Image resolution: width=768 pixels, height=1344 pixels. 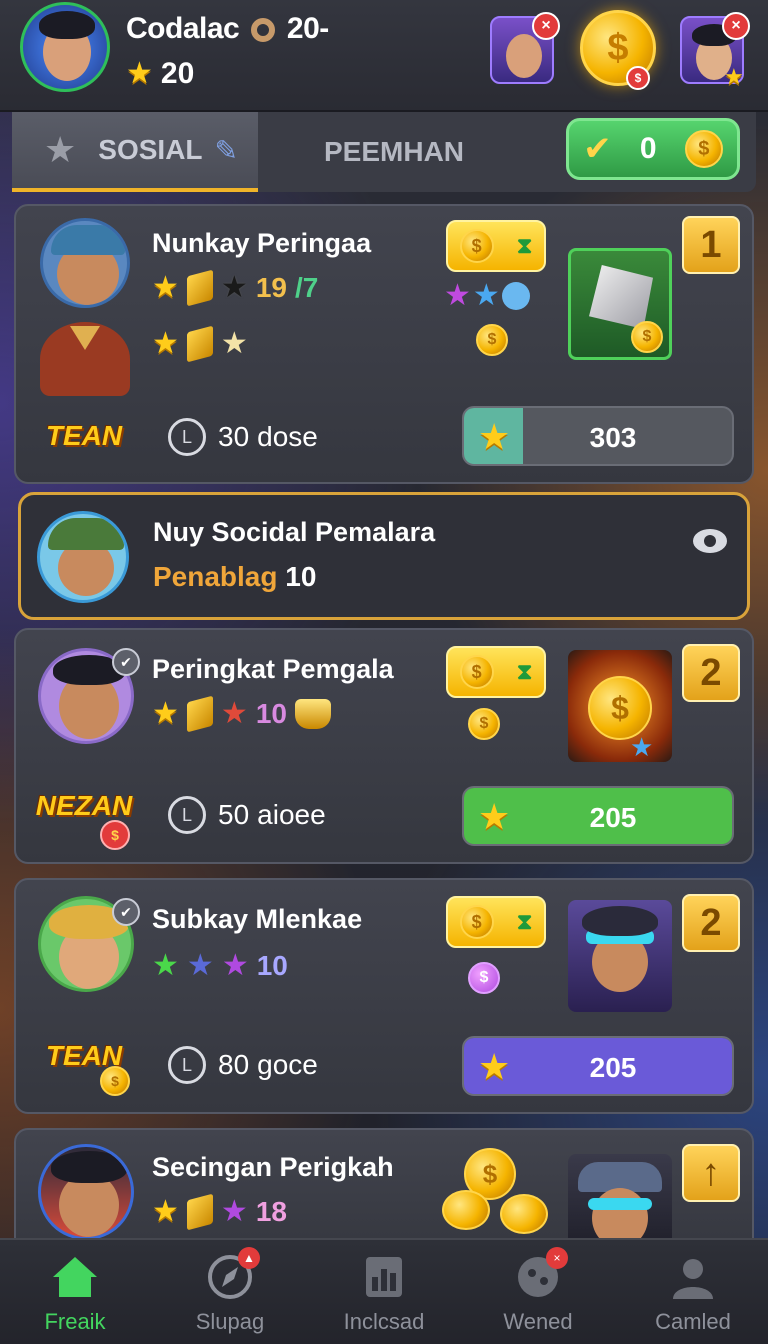 What do you see at coordinates (75, 1277) in the screenshot?
I see `home-icon` at bounding box center [75, 1277].